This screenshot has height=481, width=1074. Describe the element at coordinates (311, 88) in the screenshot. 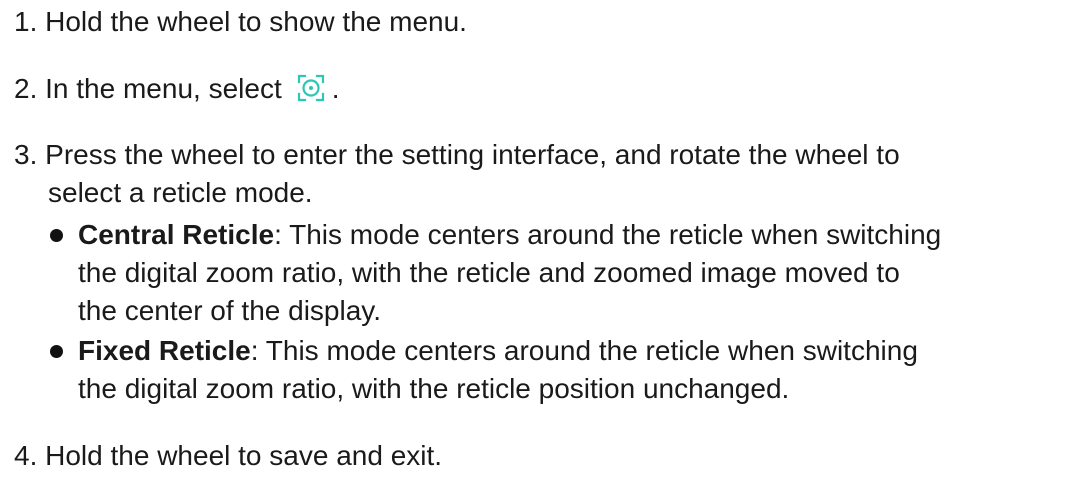

I see `reticle-mode-icon` at that location.